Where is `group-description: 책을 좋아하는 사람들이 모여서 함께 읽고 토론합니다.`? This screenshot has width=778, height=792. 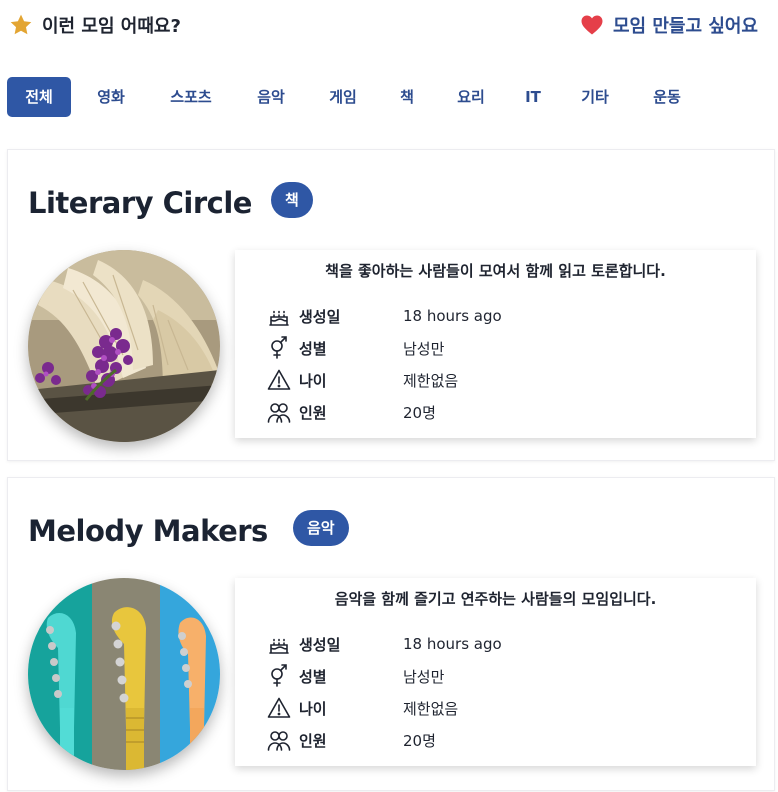 group-description: 책을 좋아하는 사람들이 모여서 함께 읽고 토론합니다. is located at coordinates (495, 271).